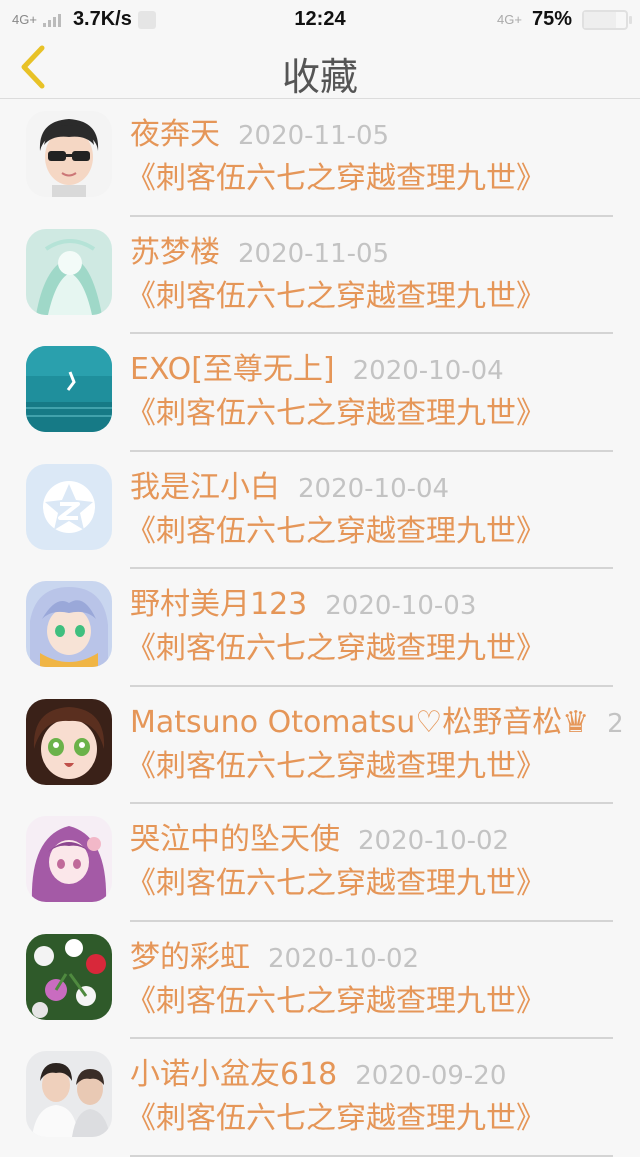 The width and height of the screenshot is (640, 1157). What do you see at coordinates (69, 506) in the screenshot?
I see `avatar-default-qq` at bounding box center [69, 506].